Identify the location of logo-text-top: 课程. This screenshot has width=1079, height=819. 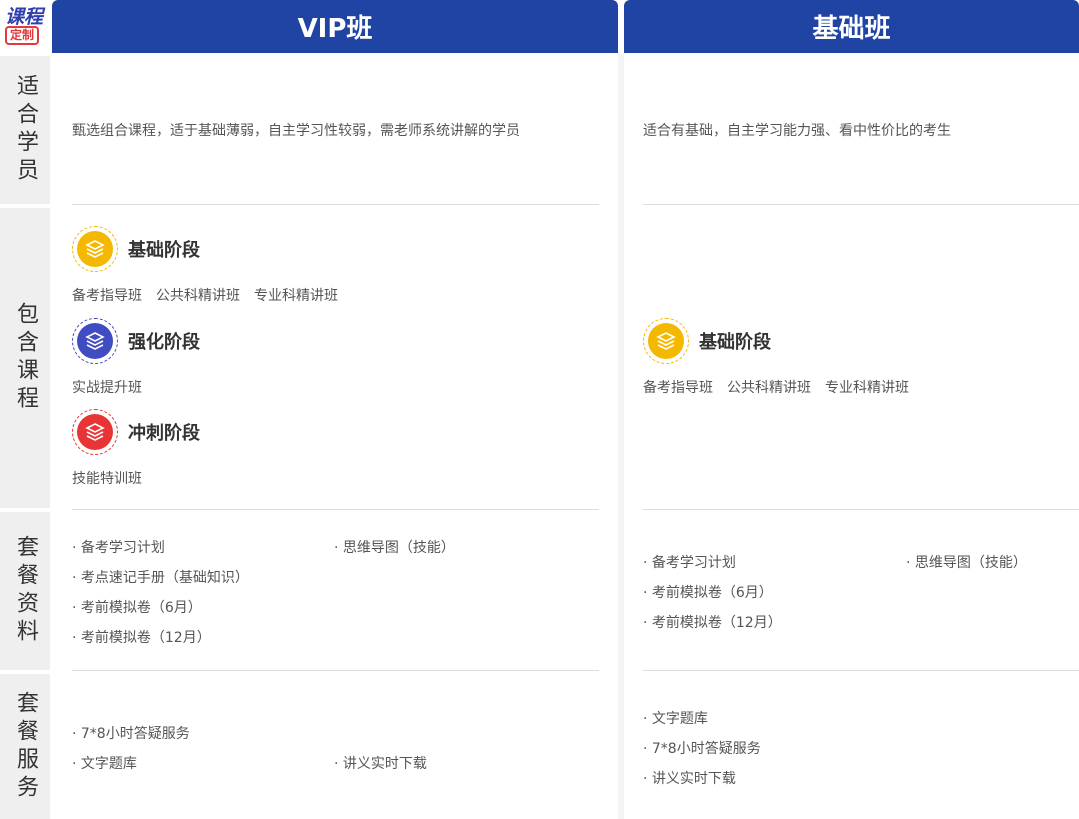
(24, 17).